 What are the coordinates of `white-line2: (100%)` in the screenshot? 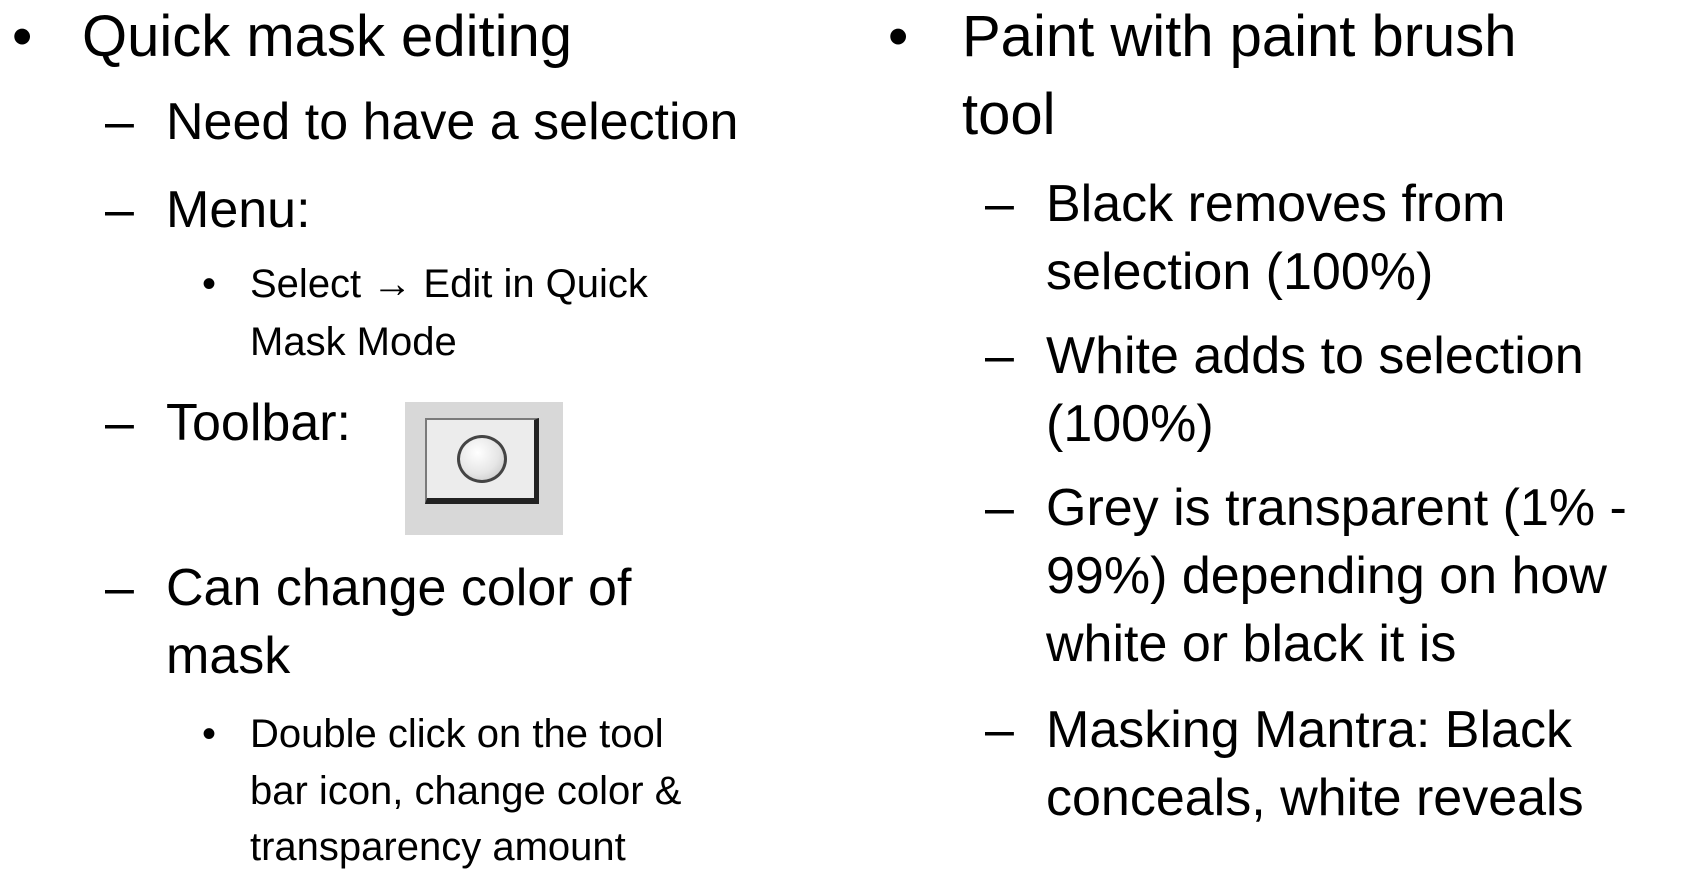 It's located at (1130, 424).